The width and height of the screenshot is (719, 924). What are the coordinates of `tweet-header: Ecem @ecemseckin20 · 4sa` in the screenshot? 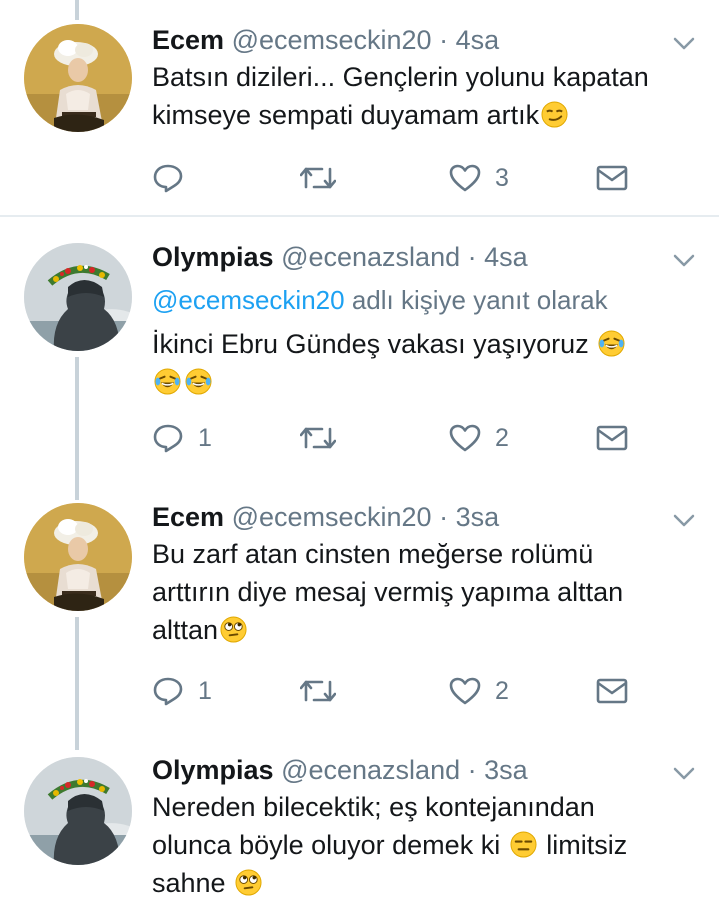 It's located at (325, 40).